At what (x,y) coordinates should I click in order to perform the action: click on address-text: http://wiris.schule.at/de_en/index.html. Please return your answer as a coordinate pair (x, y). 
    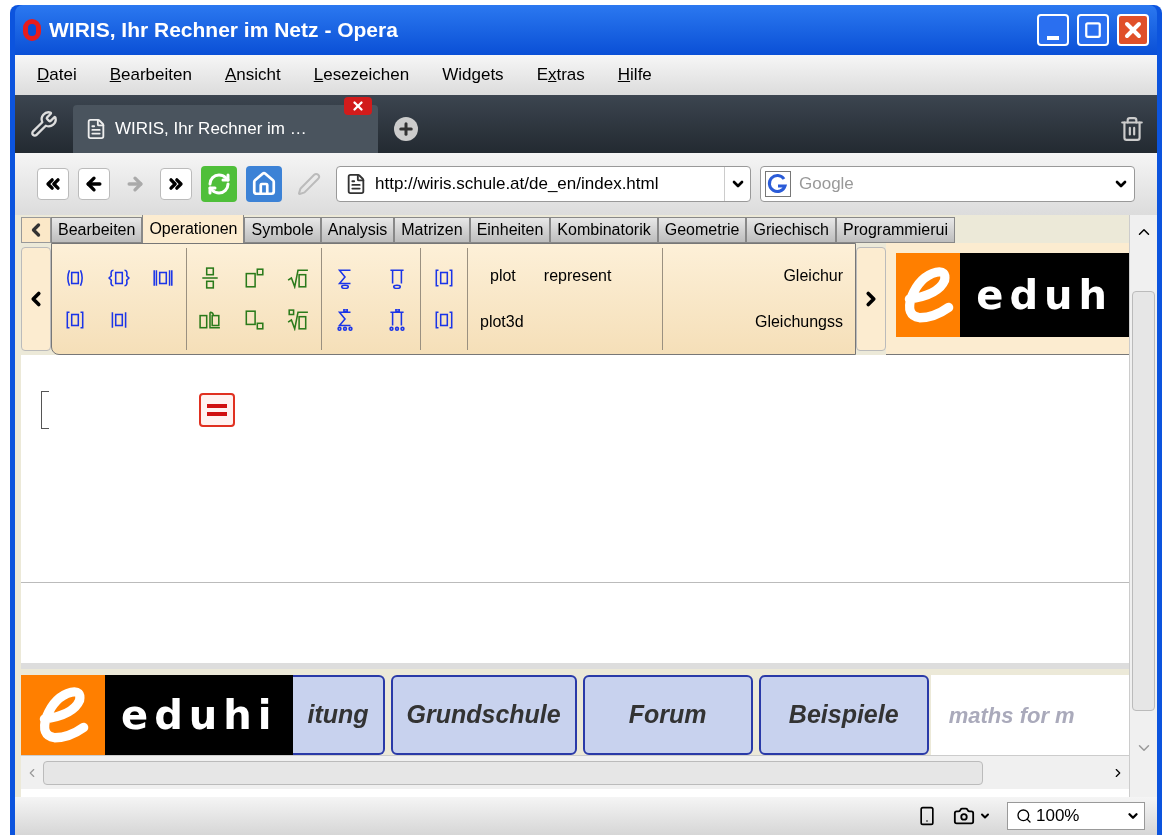
    Looking at the image, I should click on (517, 184).